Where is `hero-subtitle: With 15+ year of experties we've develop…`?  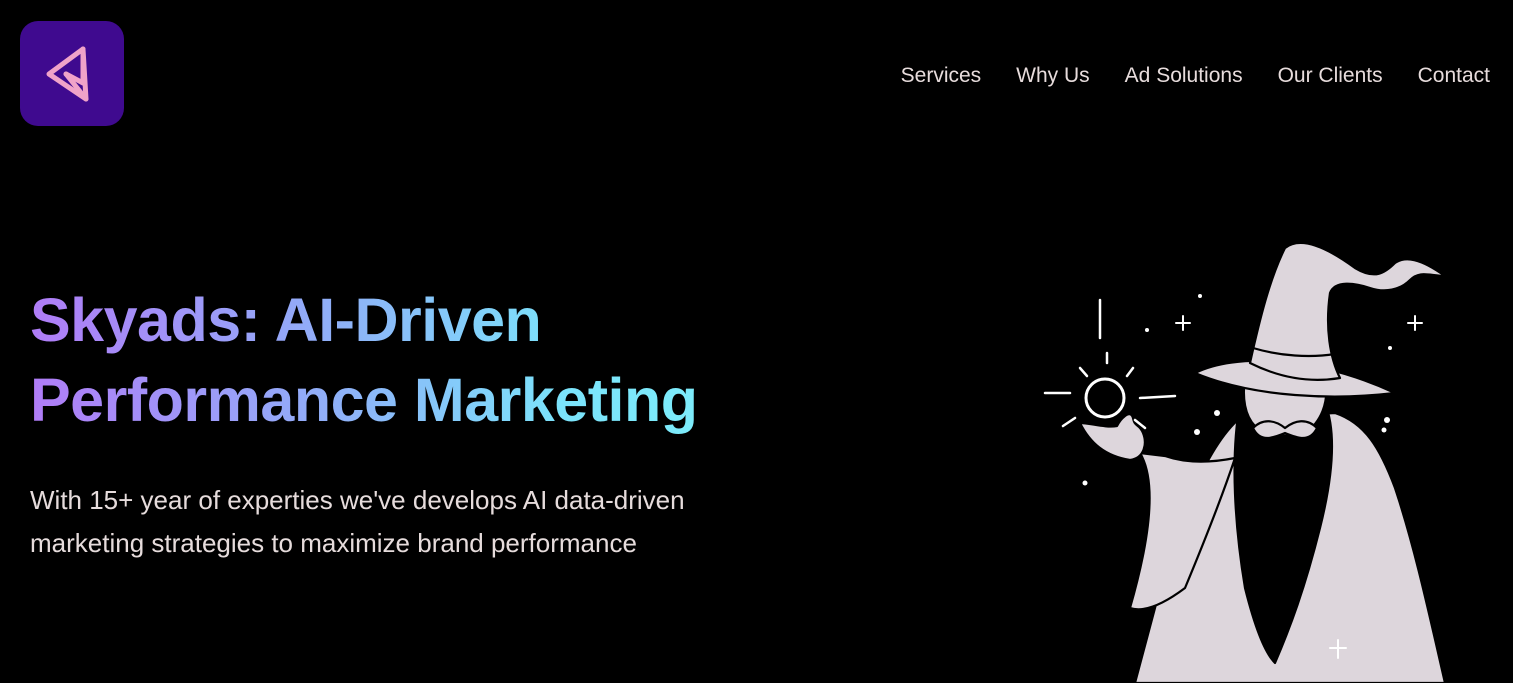 hero-subtitle: With 15+ year of experties we've develop… is located at coordinates (400, 522).